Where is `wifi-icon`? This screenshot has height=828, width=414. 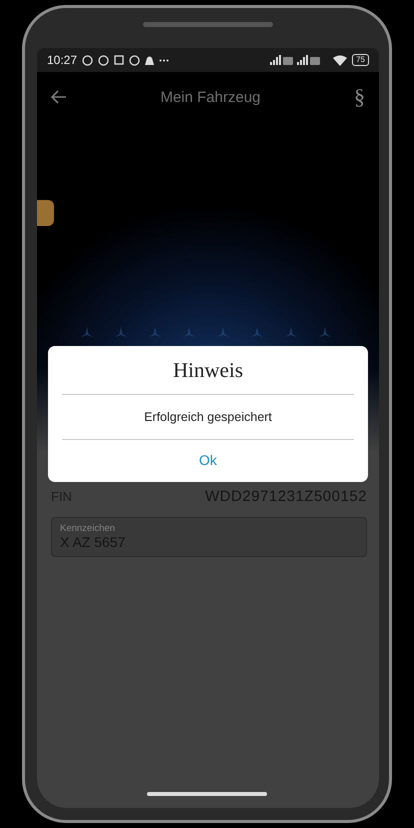
wifi-icon is located at coordinates (340, 60).